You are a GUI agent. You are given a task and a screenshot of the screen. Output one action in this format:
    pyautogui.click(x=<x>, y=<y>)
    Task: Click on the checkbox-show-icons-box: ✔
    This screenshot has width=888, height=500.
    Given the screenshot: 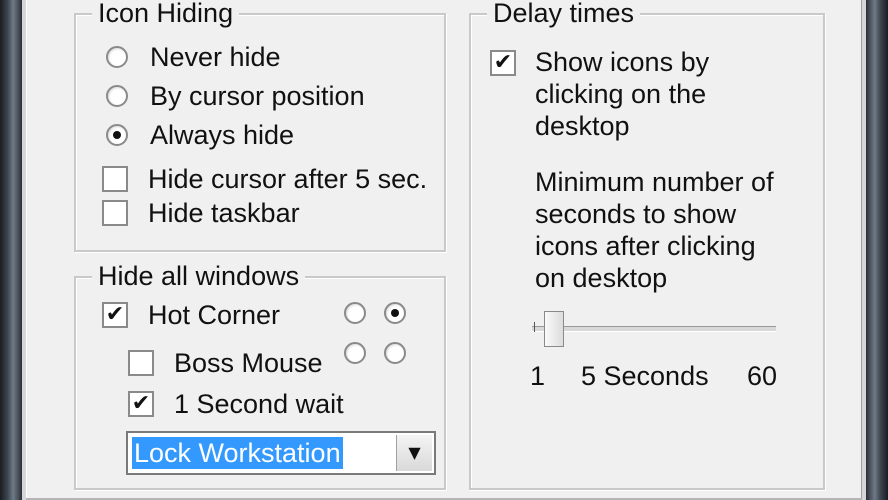 What is the action you would take?
    pyautogui.click(x=503, y=63)
    